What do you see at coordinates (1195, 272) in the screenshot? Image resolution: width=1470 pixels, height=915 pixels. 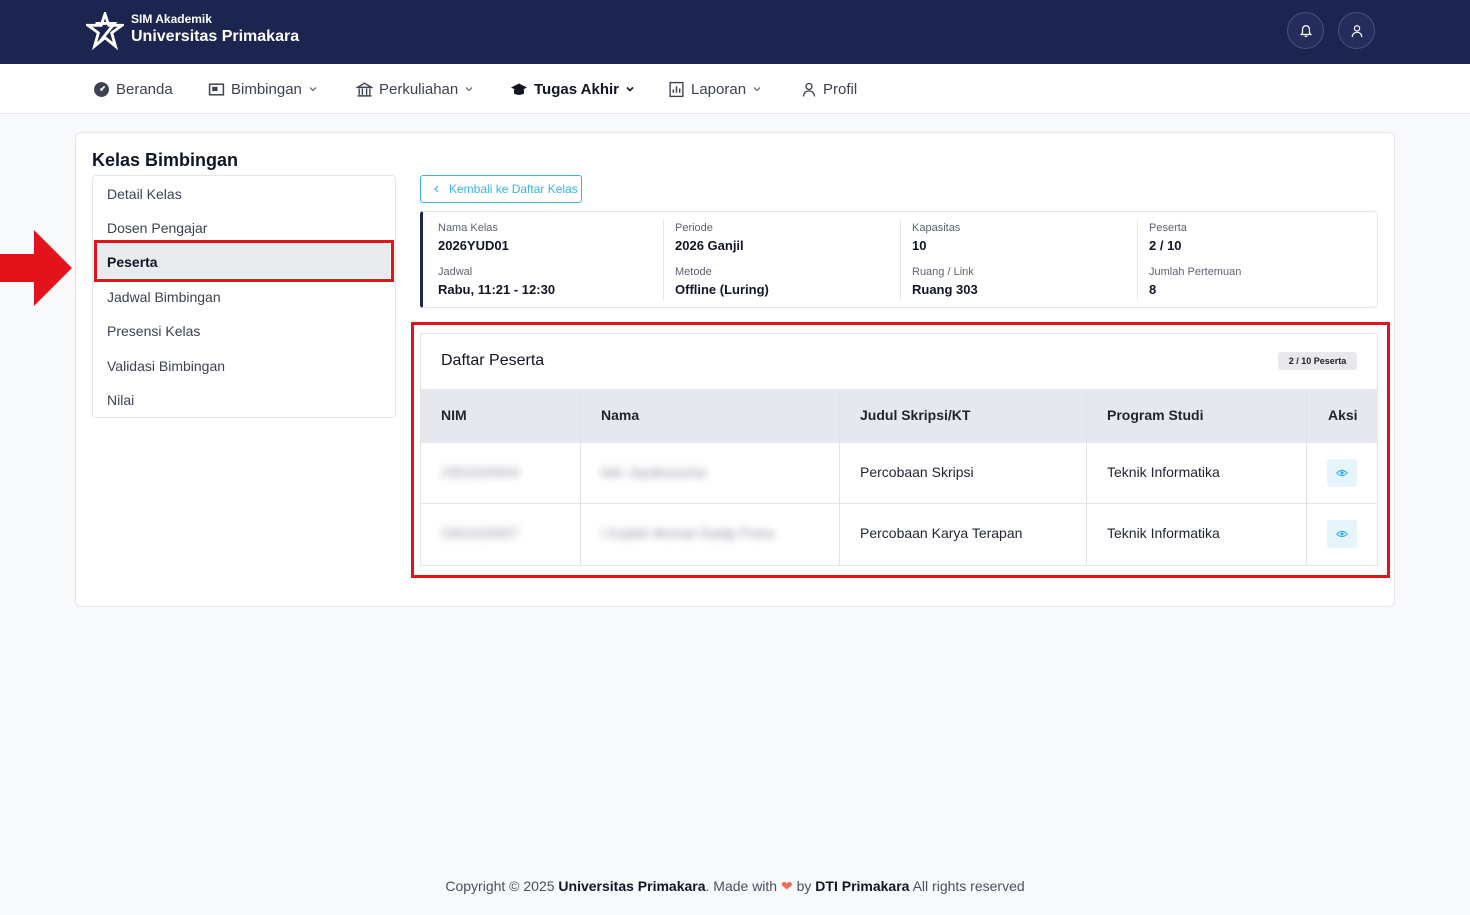 I see `info-label: Jumlah Pertemuan` at bounding box center [1195, 272].